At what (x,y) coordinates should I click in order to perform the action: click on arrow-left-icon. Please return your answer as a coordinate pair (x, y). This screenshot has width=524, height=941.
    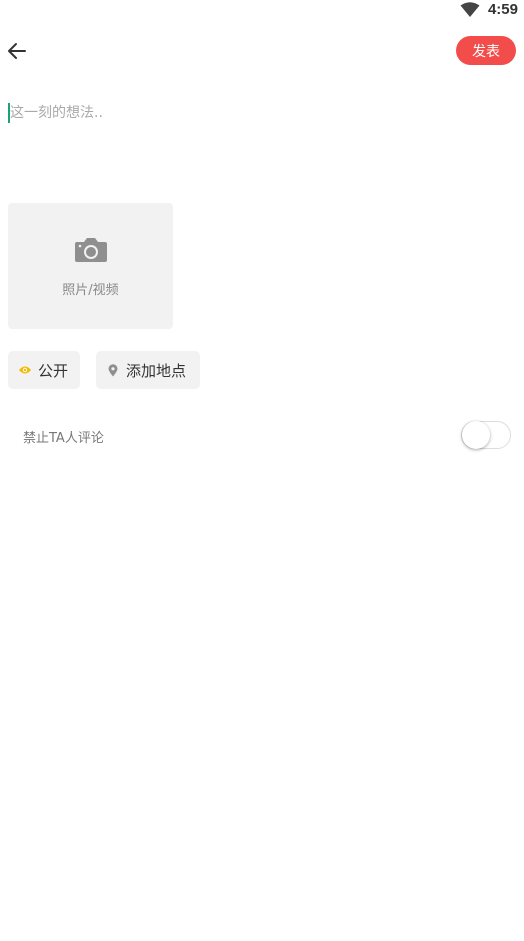
    Looking at the image, I should click on (17, 51).